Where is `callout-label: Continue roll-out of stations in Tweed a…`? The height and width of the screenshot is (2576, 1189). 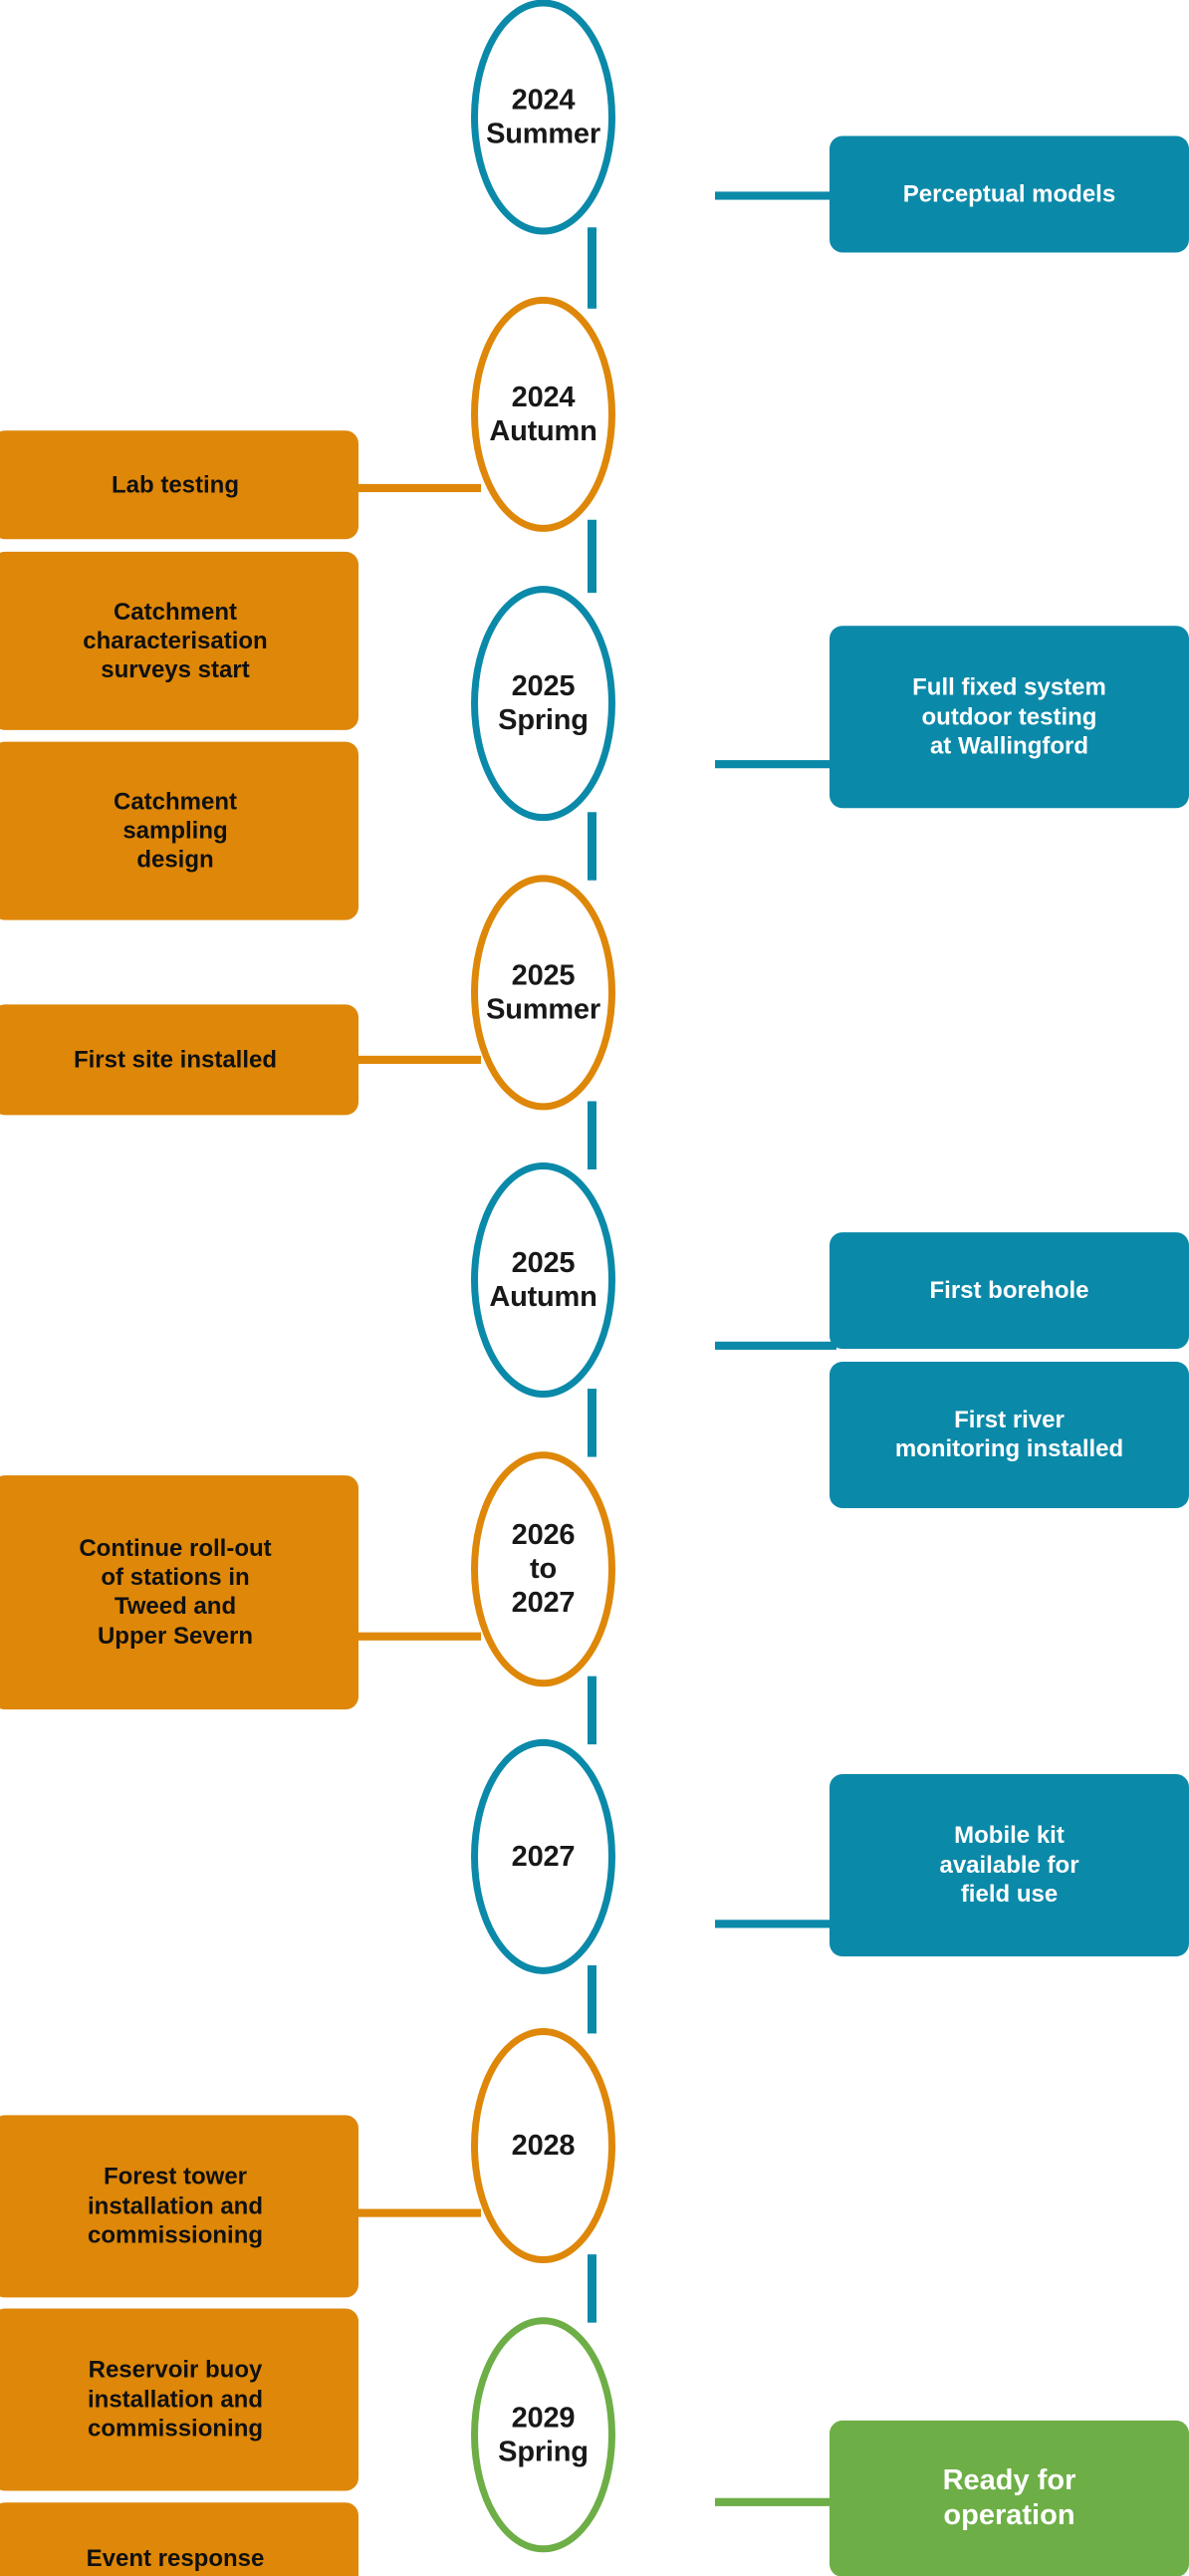
callout-label: Continue roll-out of stations in Tweed a… is located at coordinates (175, 1592).